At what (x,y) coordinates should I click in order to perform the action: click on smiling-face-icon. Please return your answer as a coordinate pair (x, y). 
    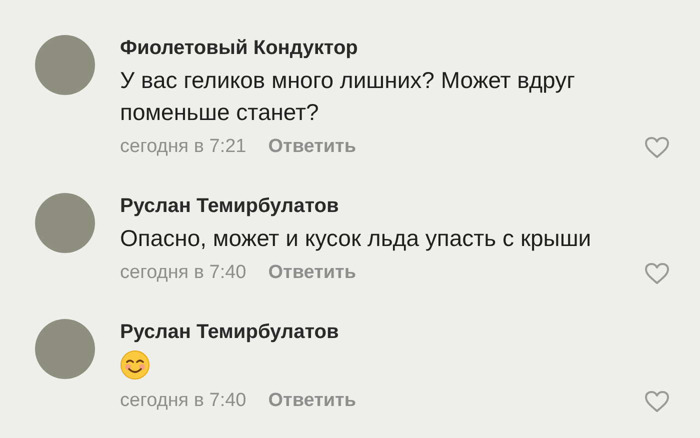
    Looking at the image, I should click on (135, 365).